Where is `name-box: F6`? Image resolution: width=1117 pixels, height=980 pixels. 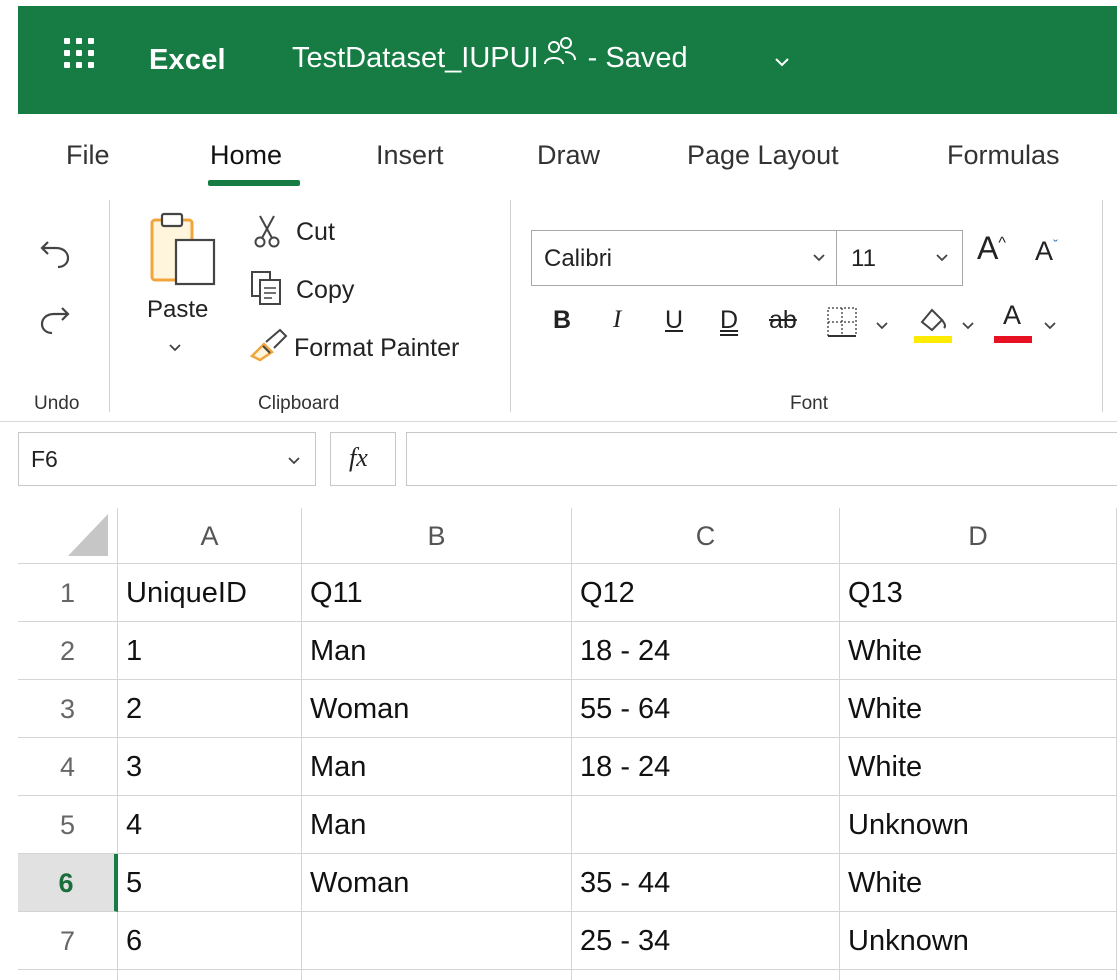
name-box: F6 is located at coordinates (167, 459).